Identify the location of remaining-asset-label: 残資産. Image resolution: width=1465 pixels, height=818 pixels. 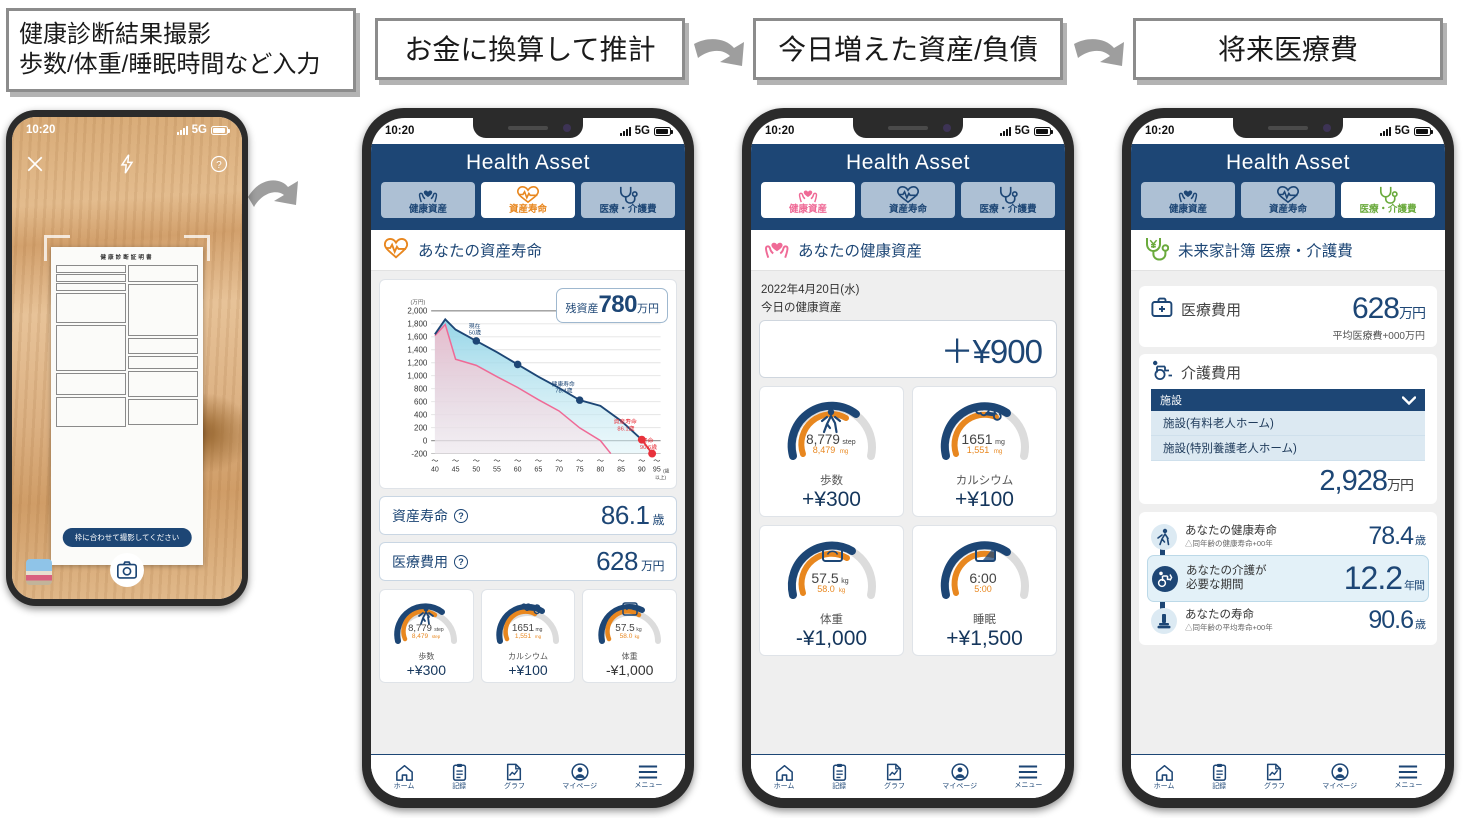
(582, 309).